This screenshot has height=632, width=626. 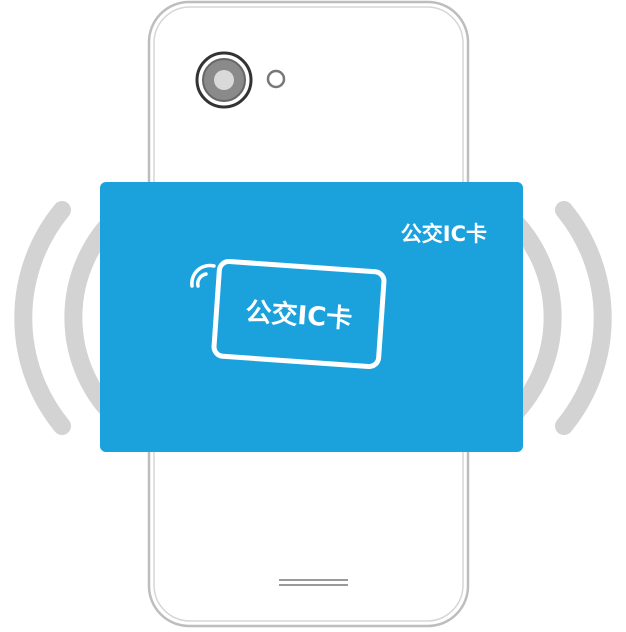 I want to click on signal-arc-right-outer, so click(x=583, y=318).